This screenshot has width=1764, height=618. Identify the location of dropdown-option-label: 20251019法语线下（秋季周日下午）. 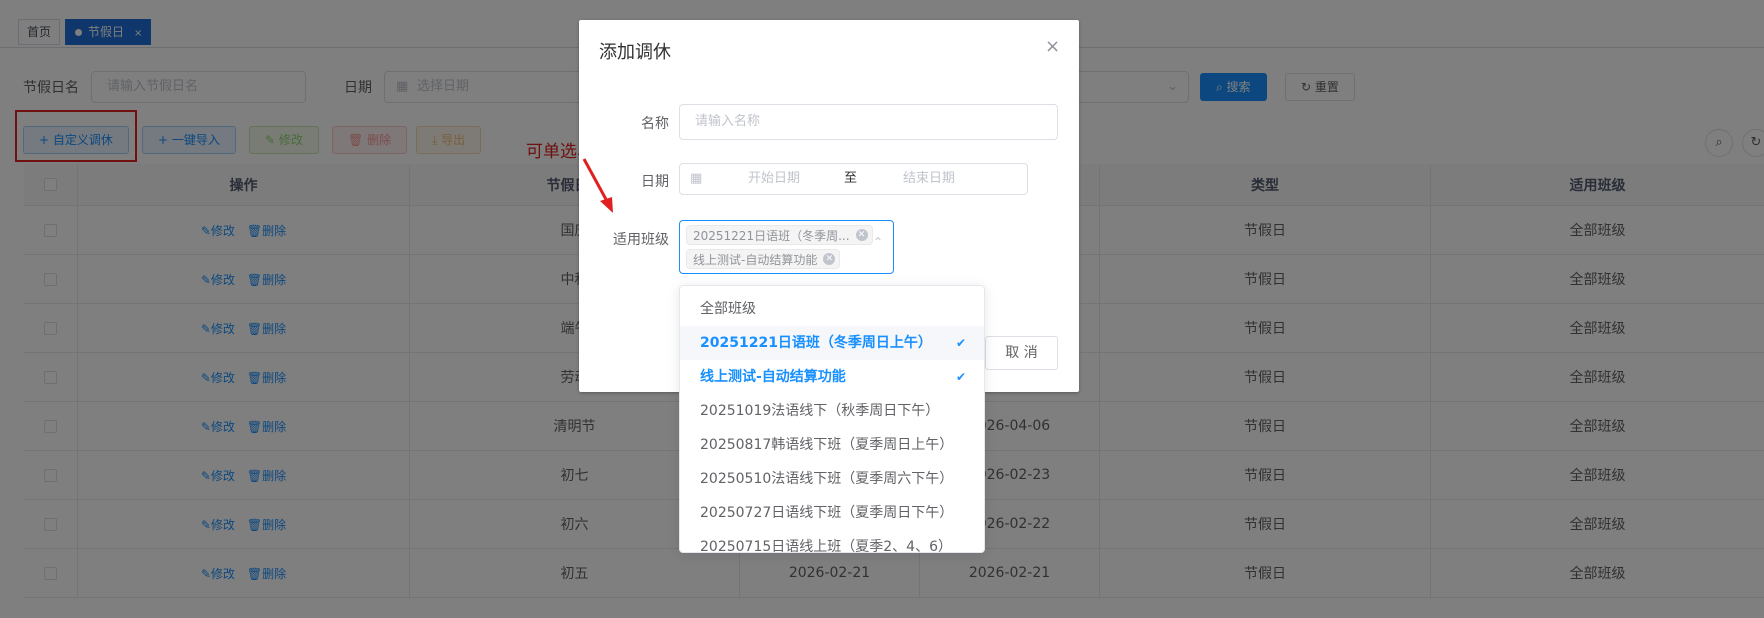
(820, 411).